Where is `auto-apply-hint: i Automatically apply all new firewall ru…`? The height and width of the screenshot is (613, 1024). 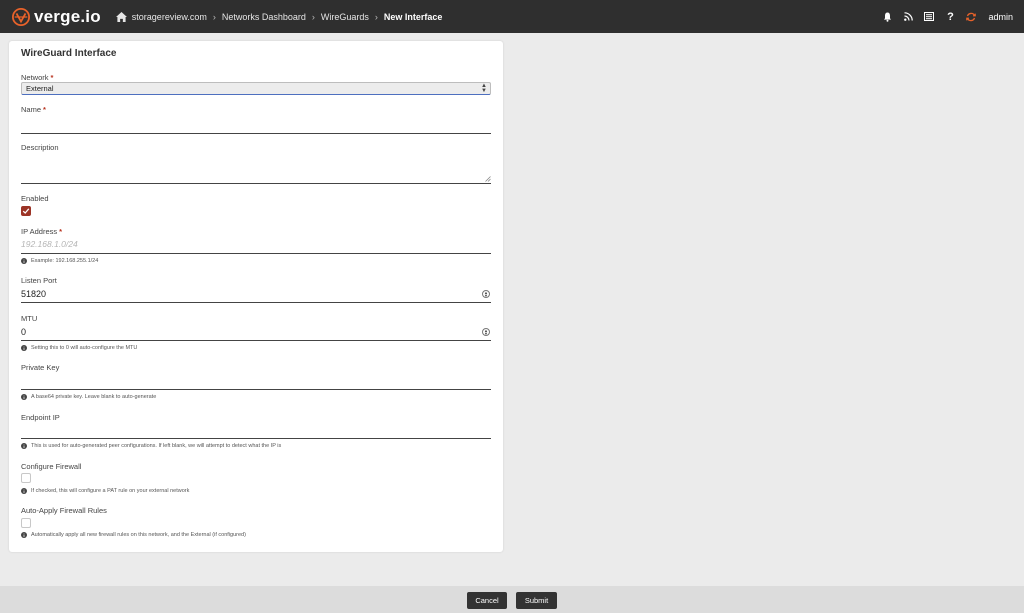
auto-apply-hint: i Automatically apply all new firewall ru… is located at coordinates (133, 535).